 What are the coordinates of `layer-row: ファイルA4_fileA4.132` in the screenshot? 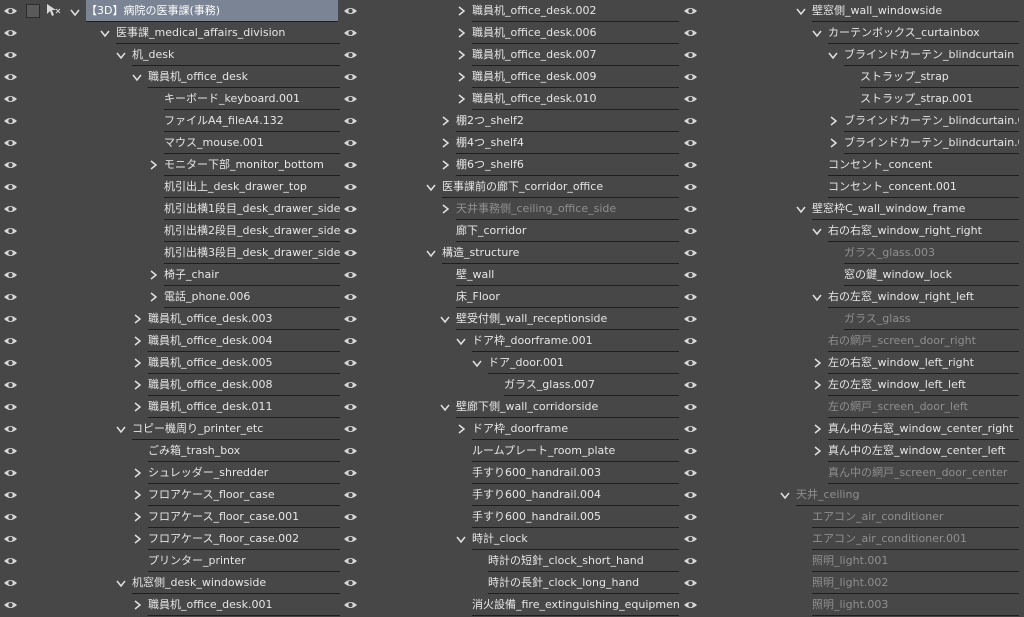 It's located at (170, 121).